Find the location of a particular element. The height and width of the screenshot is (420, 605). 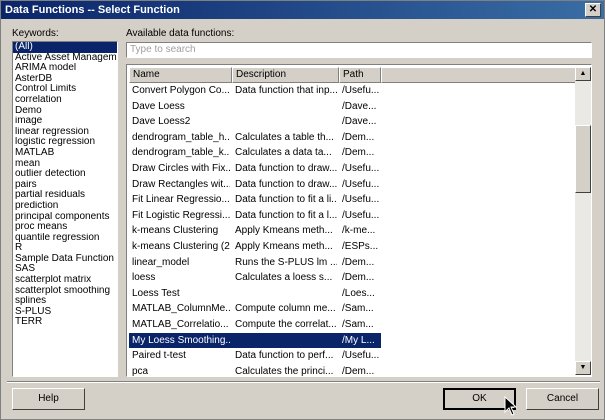

keyword-item: splines is located at coordinates (65, 301).